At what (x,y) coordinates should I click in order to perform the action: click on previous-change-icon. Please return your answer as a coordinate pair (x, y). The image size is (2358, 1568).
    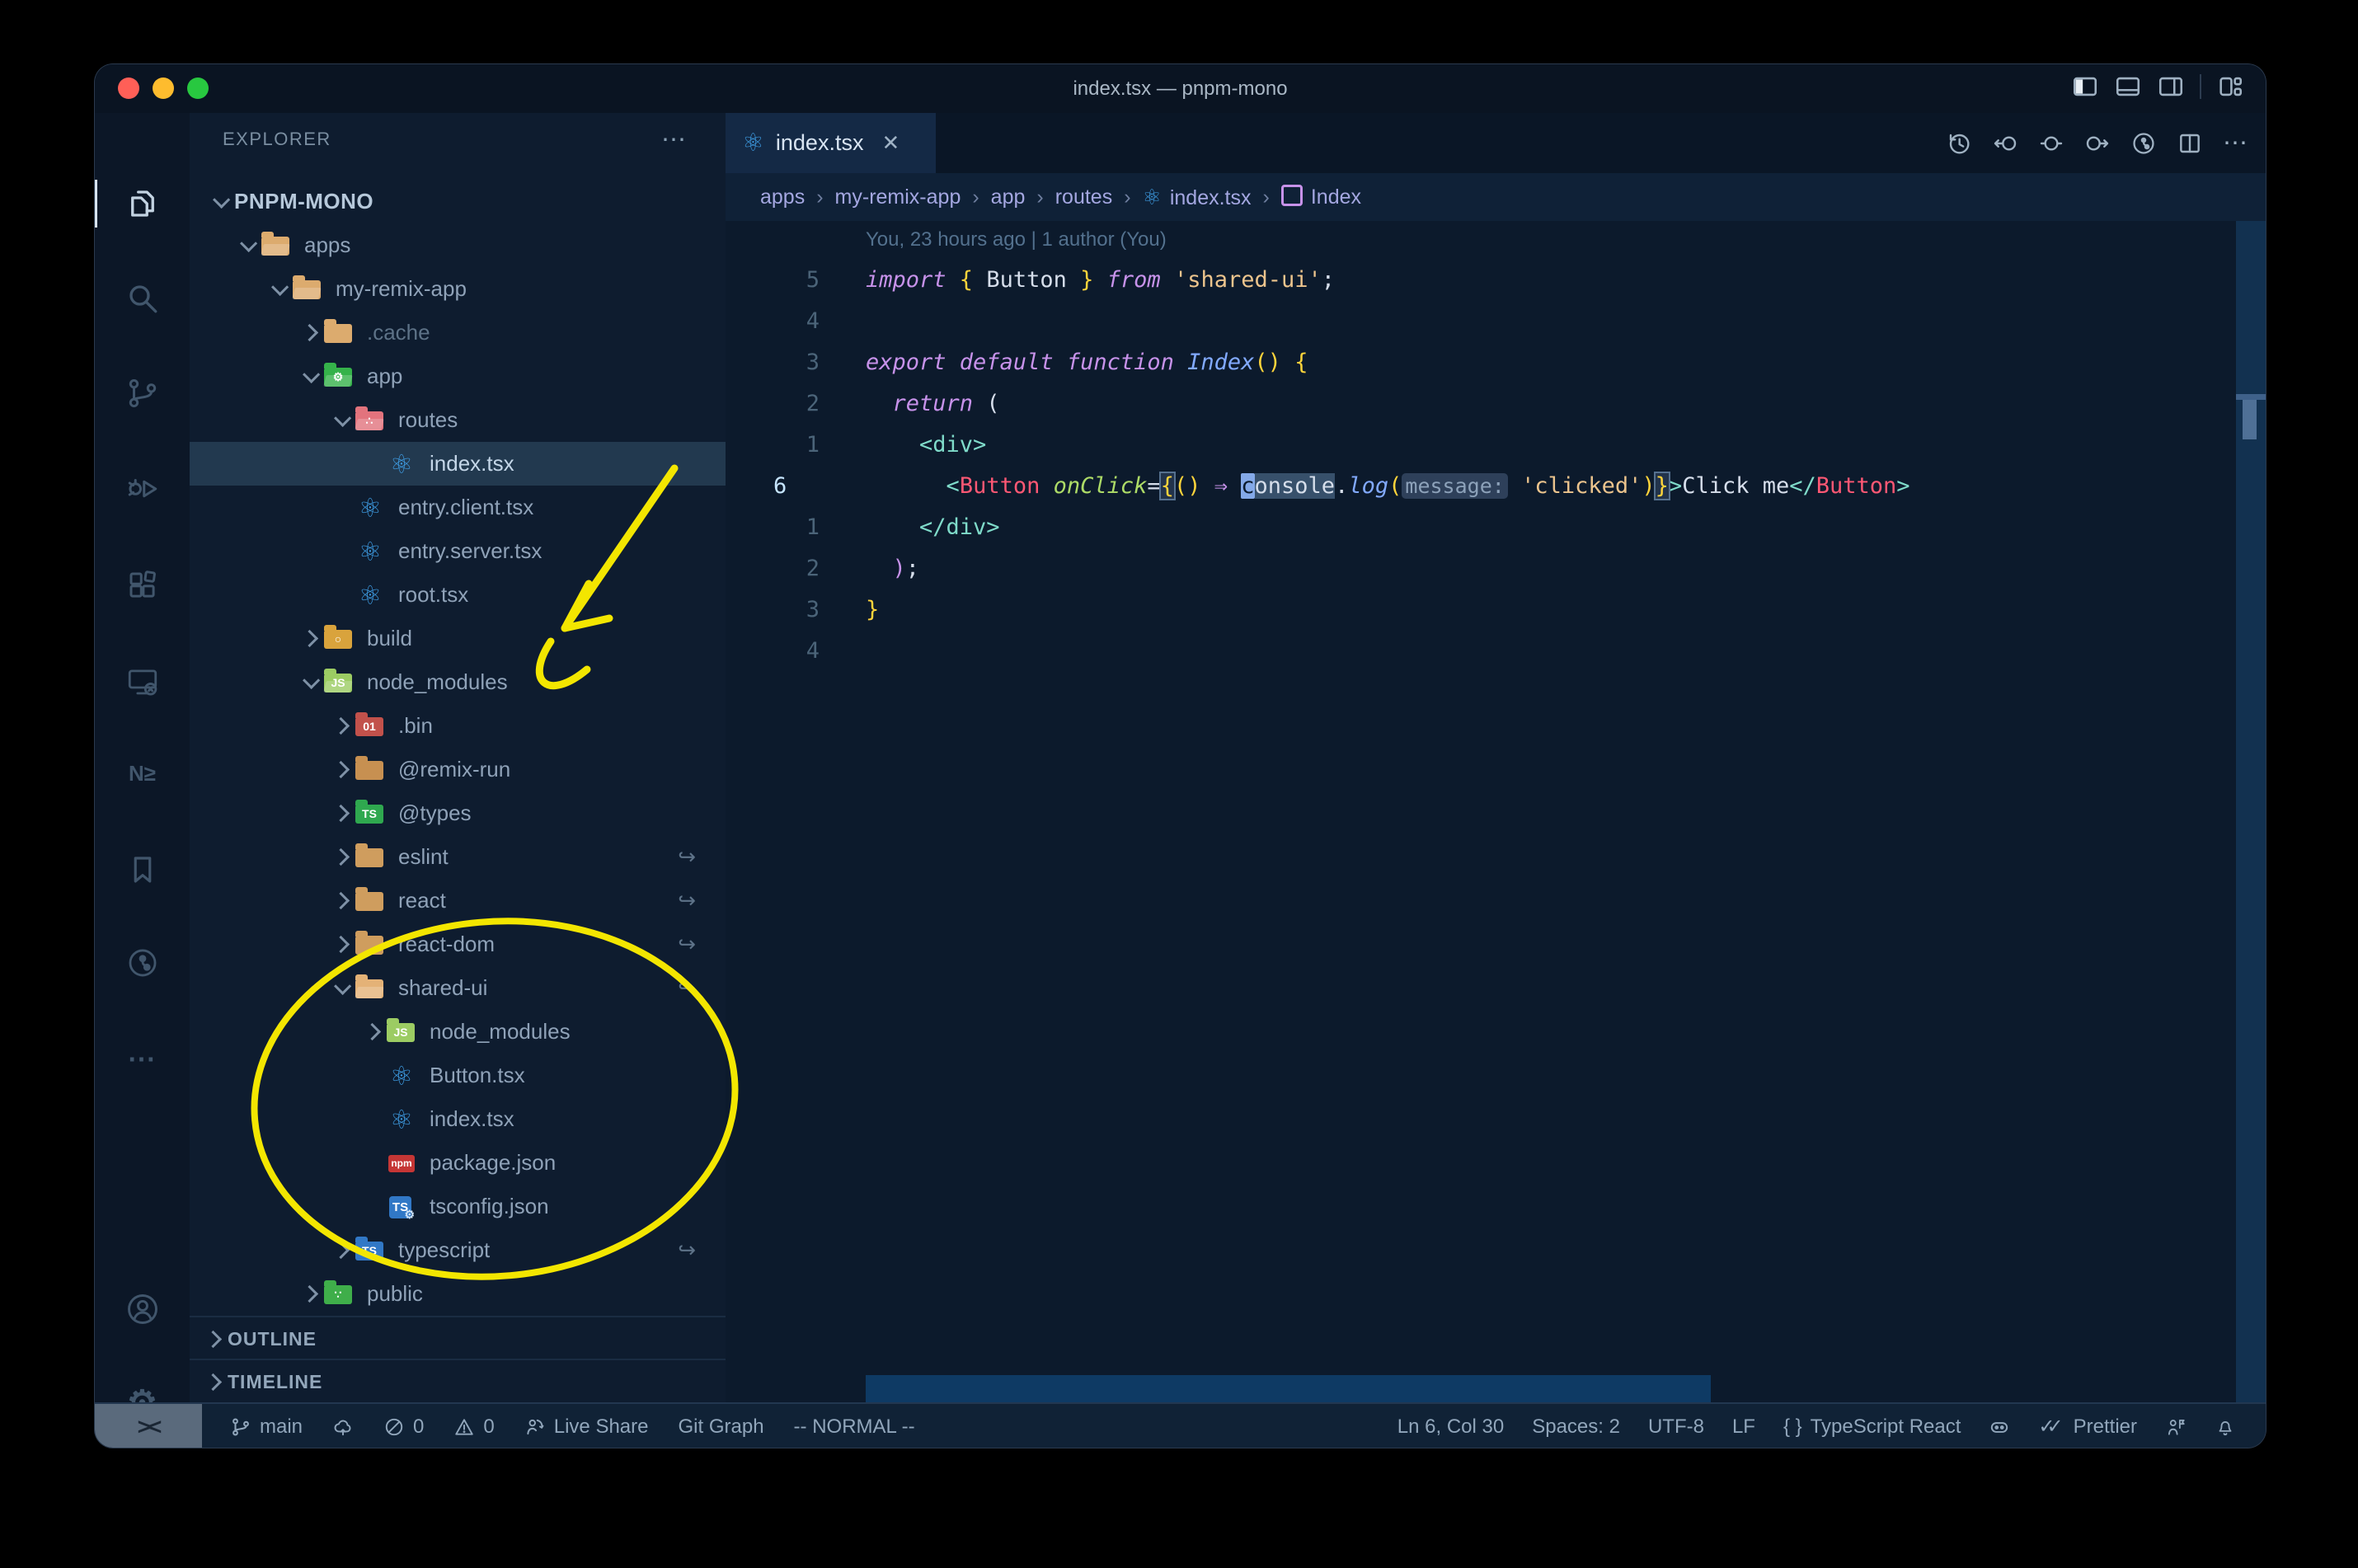
    Looking at the image, I should click on (2005, 143).